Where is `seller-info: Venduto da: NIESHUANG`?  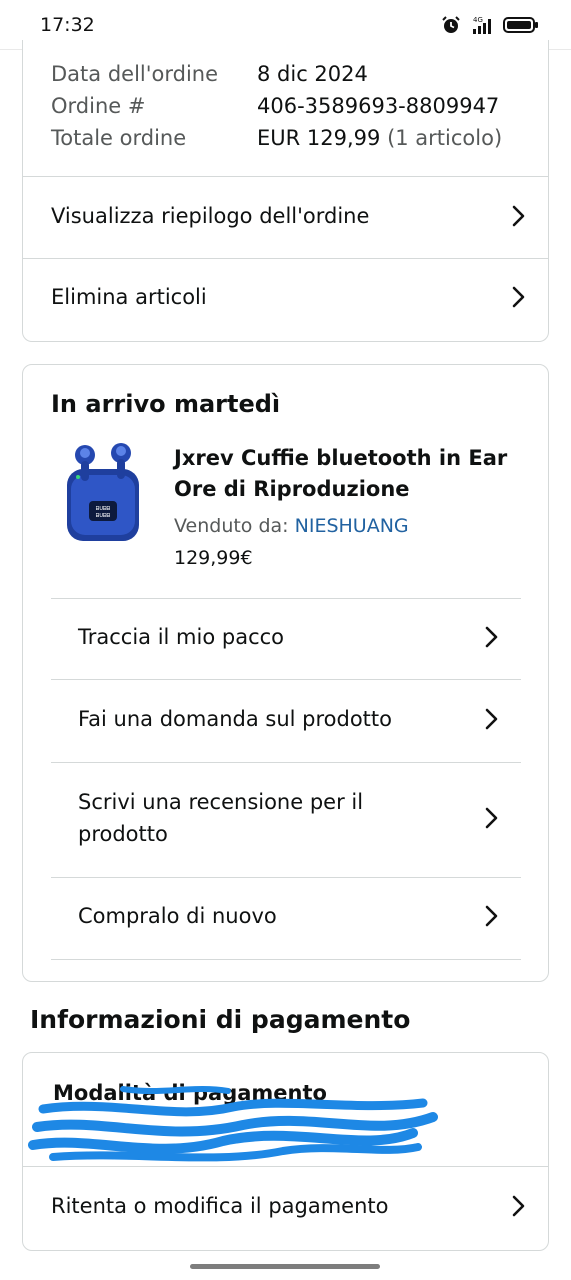 seller-info: Venduto da: NIESHUANG is located at coordinates (291, 526).